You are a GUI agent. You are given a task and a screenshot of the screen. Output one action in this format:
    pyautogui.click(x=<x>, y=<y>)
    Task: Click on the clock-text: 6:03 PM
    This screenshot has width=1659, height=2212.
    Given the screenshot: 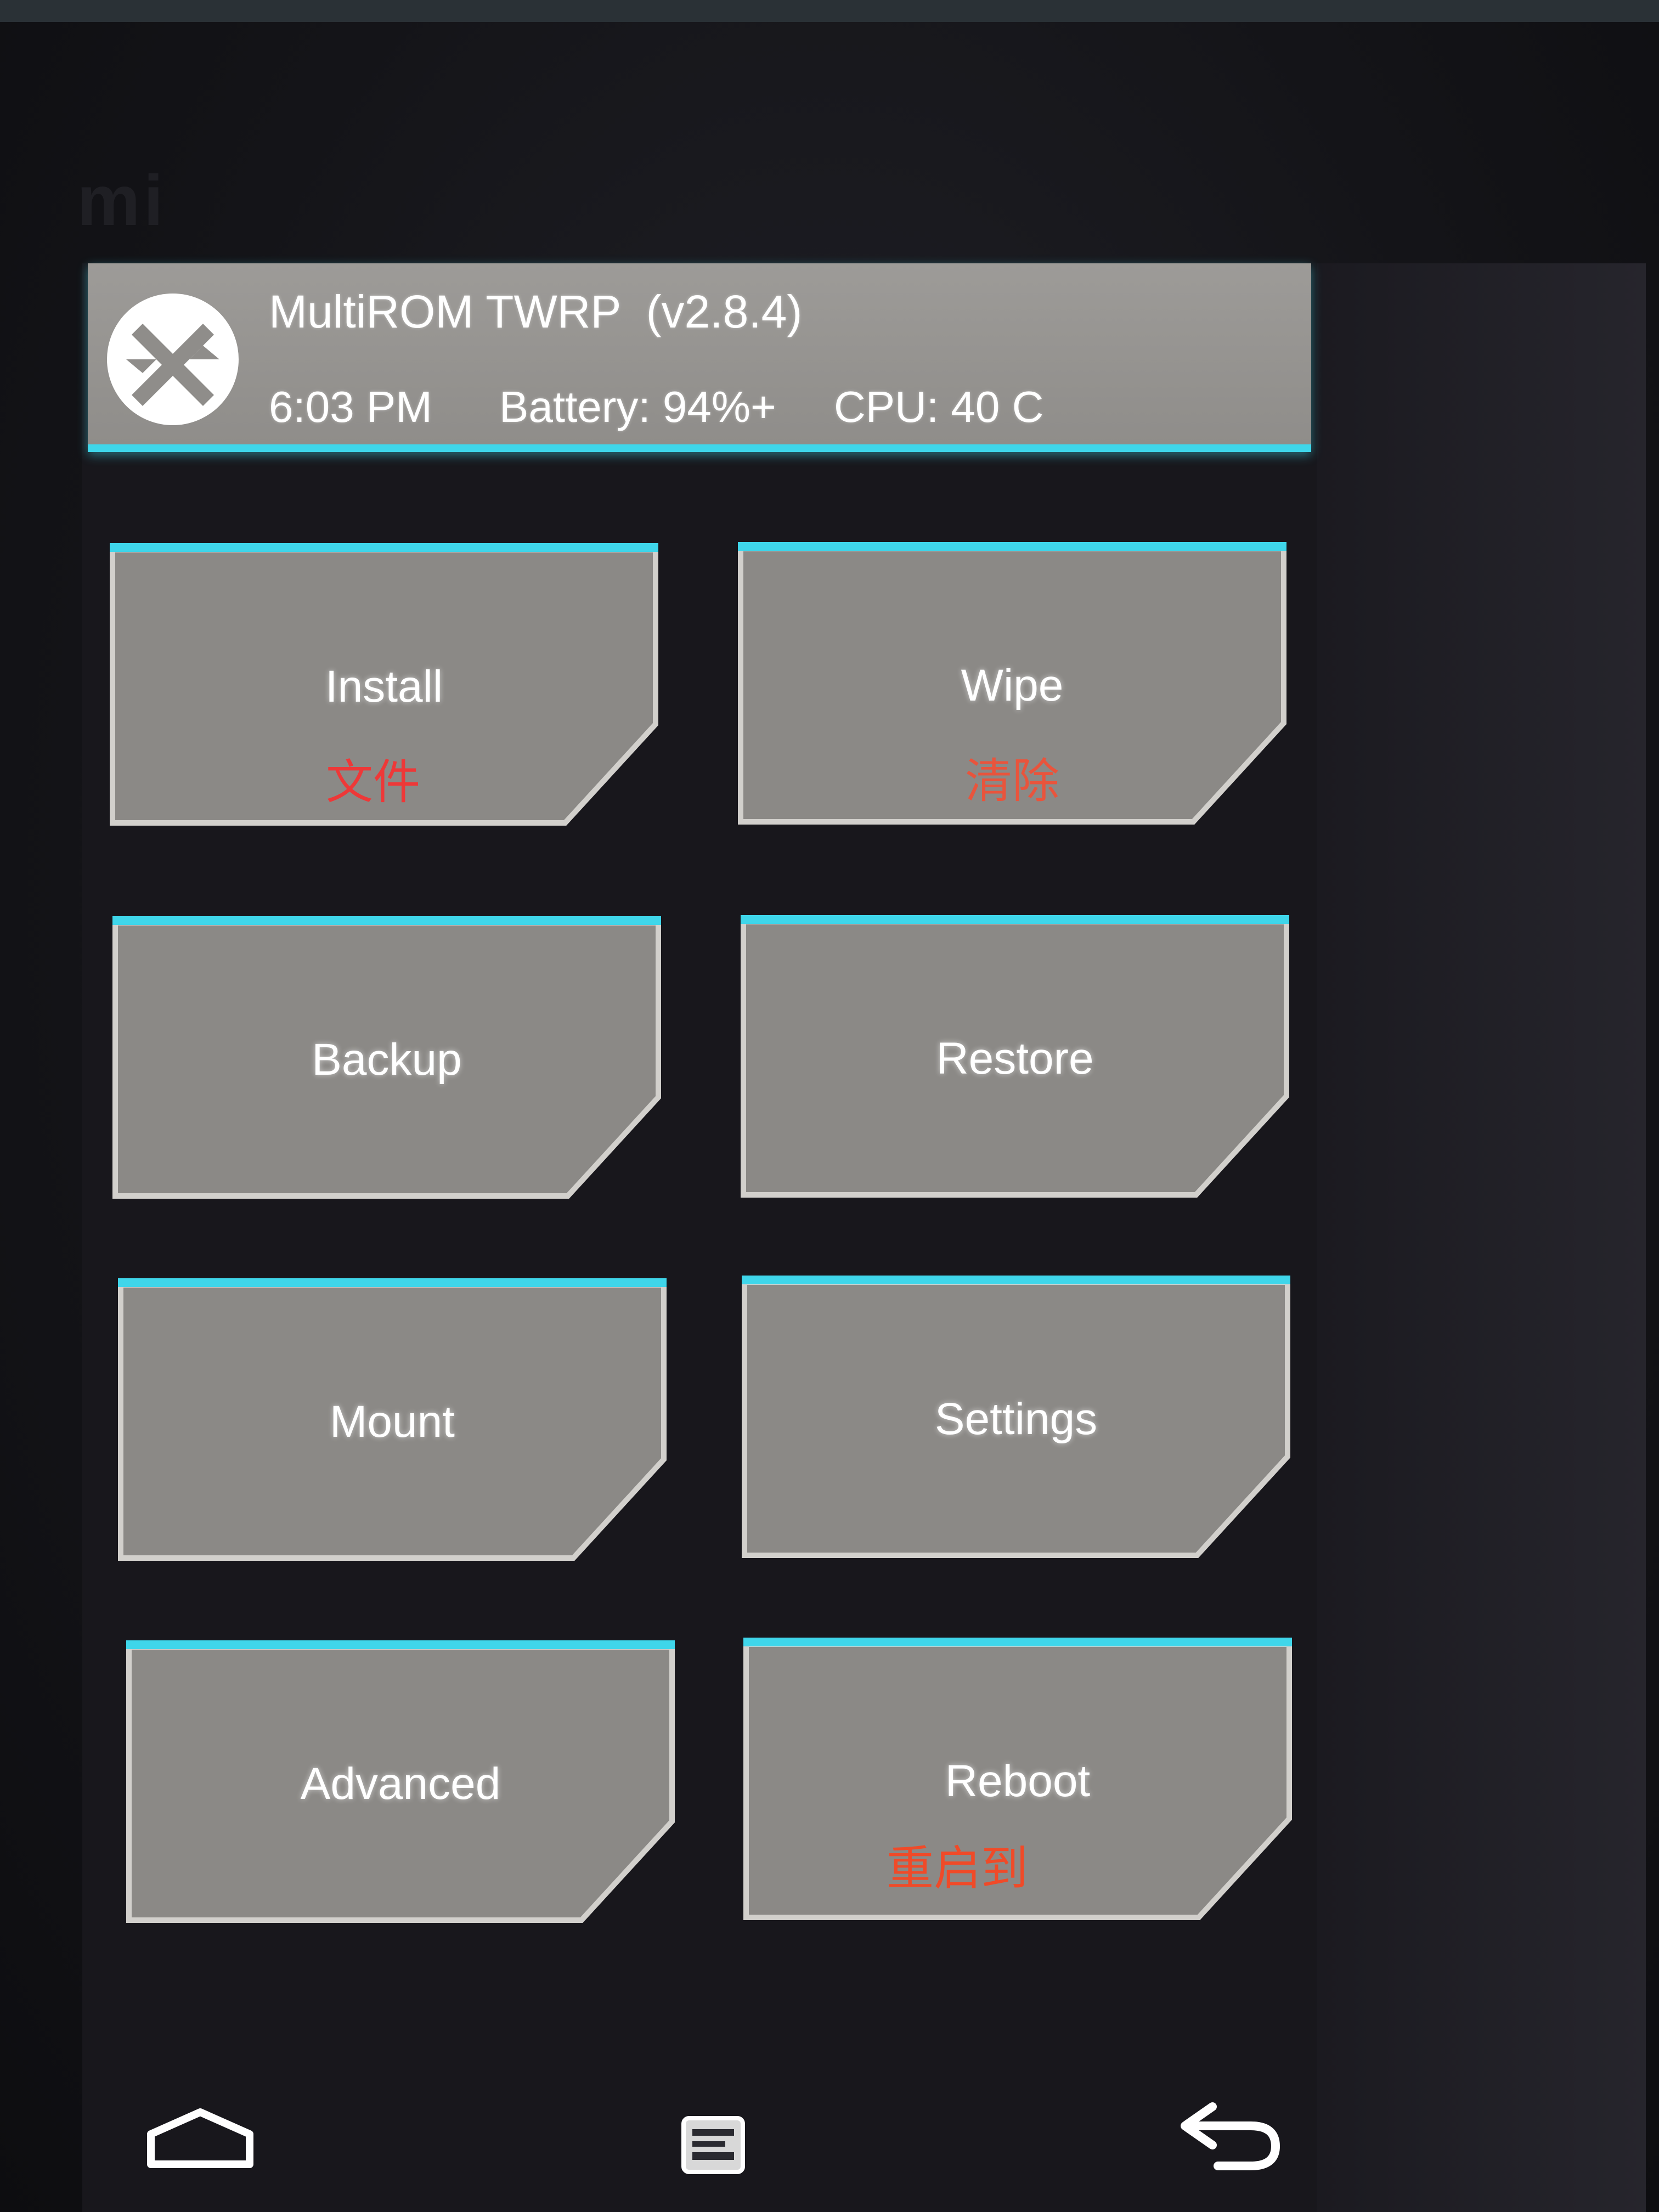 What is the action you would take?
    pyautogui.click(x=350, y=406)
    